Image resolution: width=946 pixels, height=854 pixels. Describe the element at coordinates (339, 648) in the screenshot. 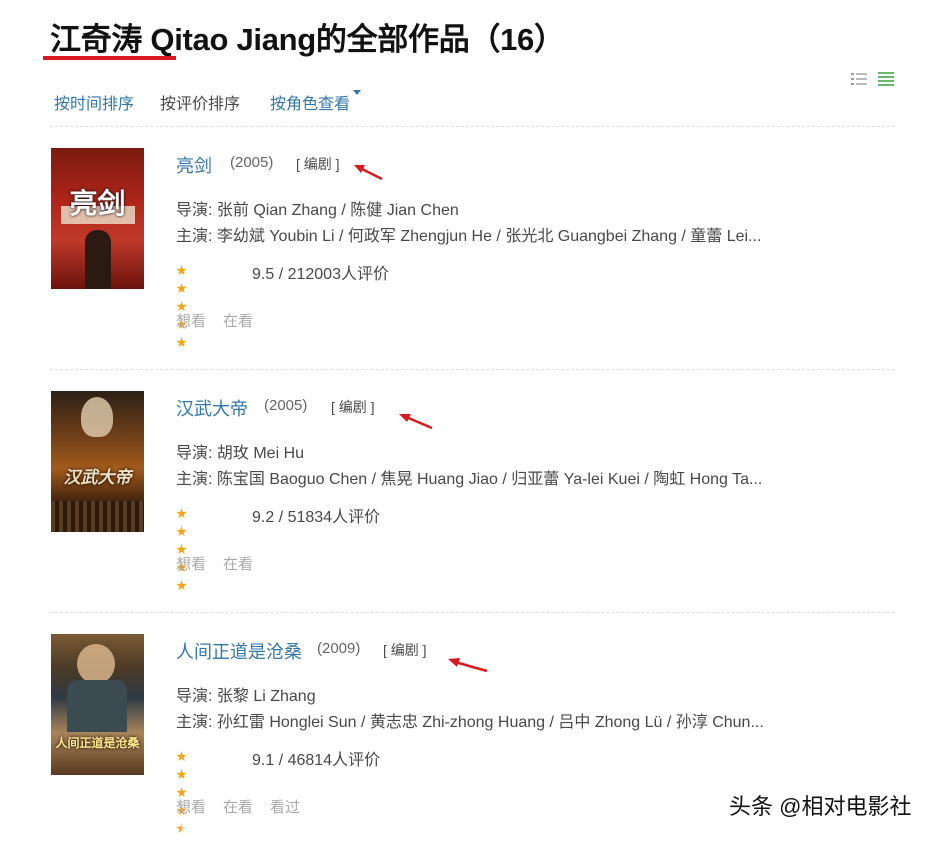

I see `work-year: (2009)` at that location.